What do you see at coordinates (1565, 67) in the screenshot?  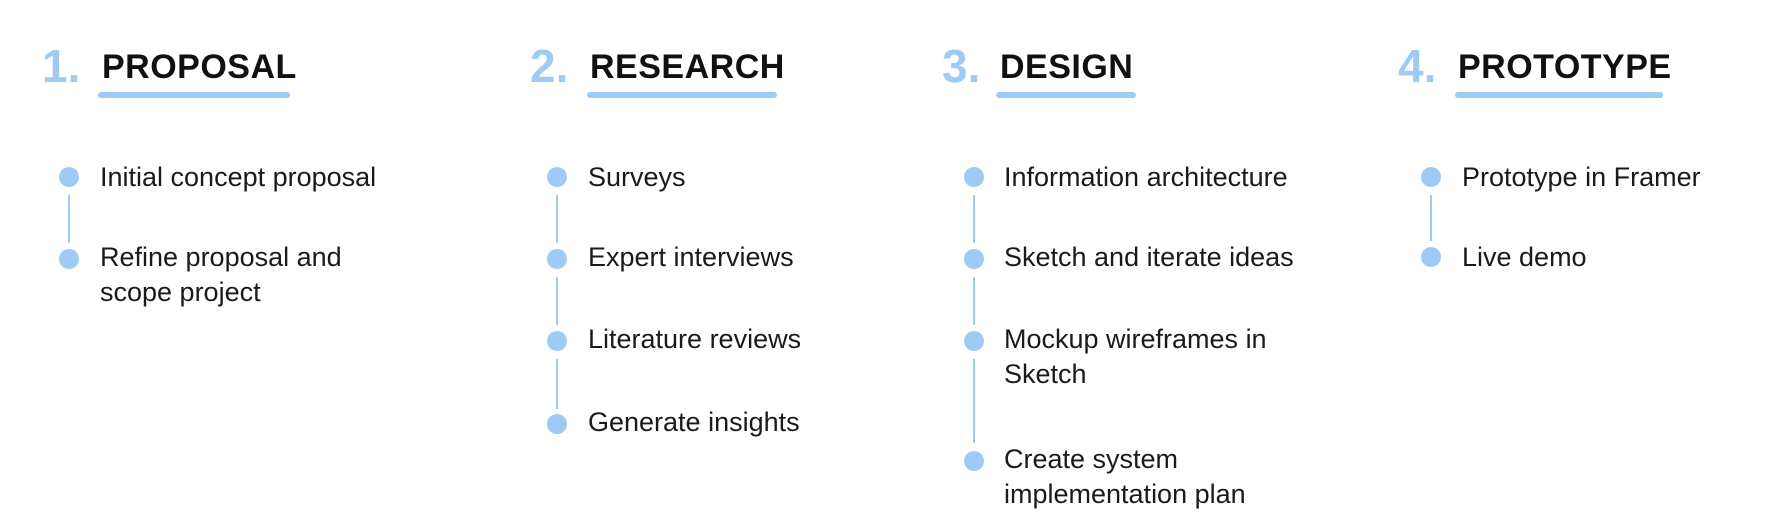 I see `phase-title: PROTOTYPE` at bounding box center [1565, 67].